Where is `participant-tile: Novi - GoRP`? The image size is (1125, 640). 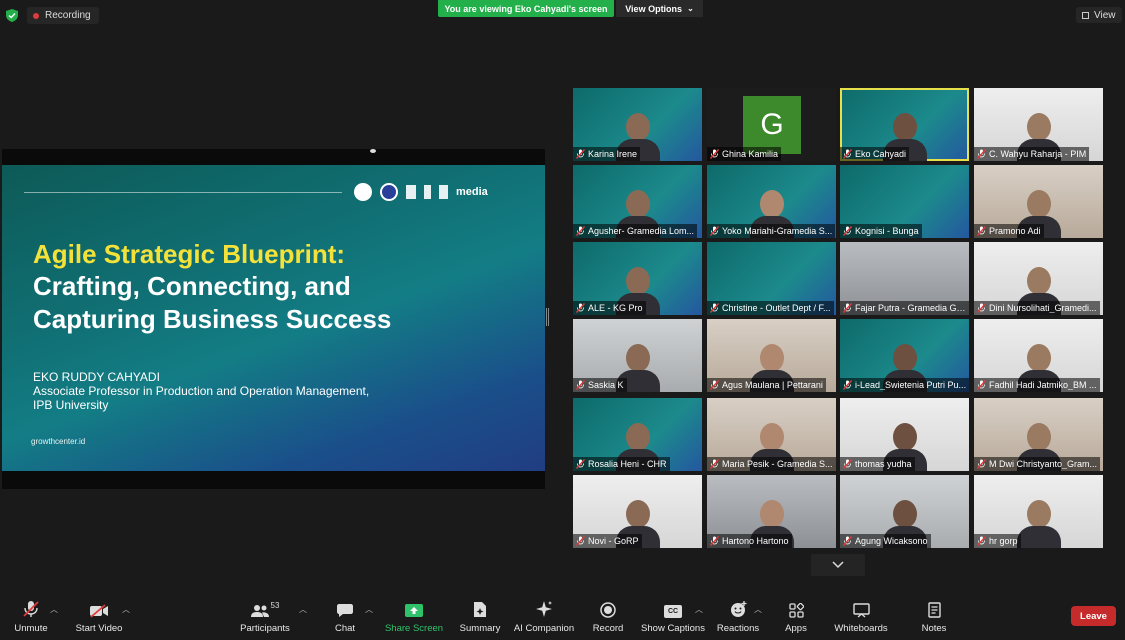 participant-tile: Novi - GoRP is located at coordinates (637, 511).